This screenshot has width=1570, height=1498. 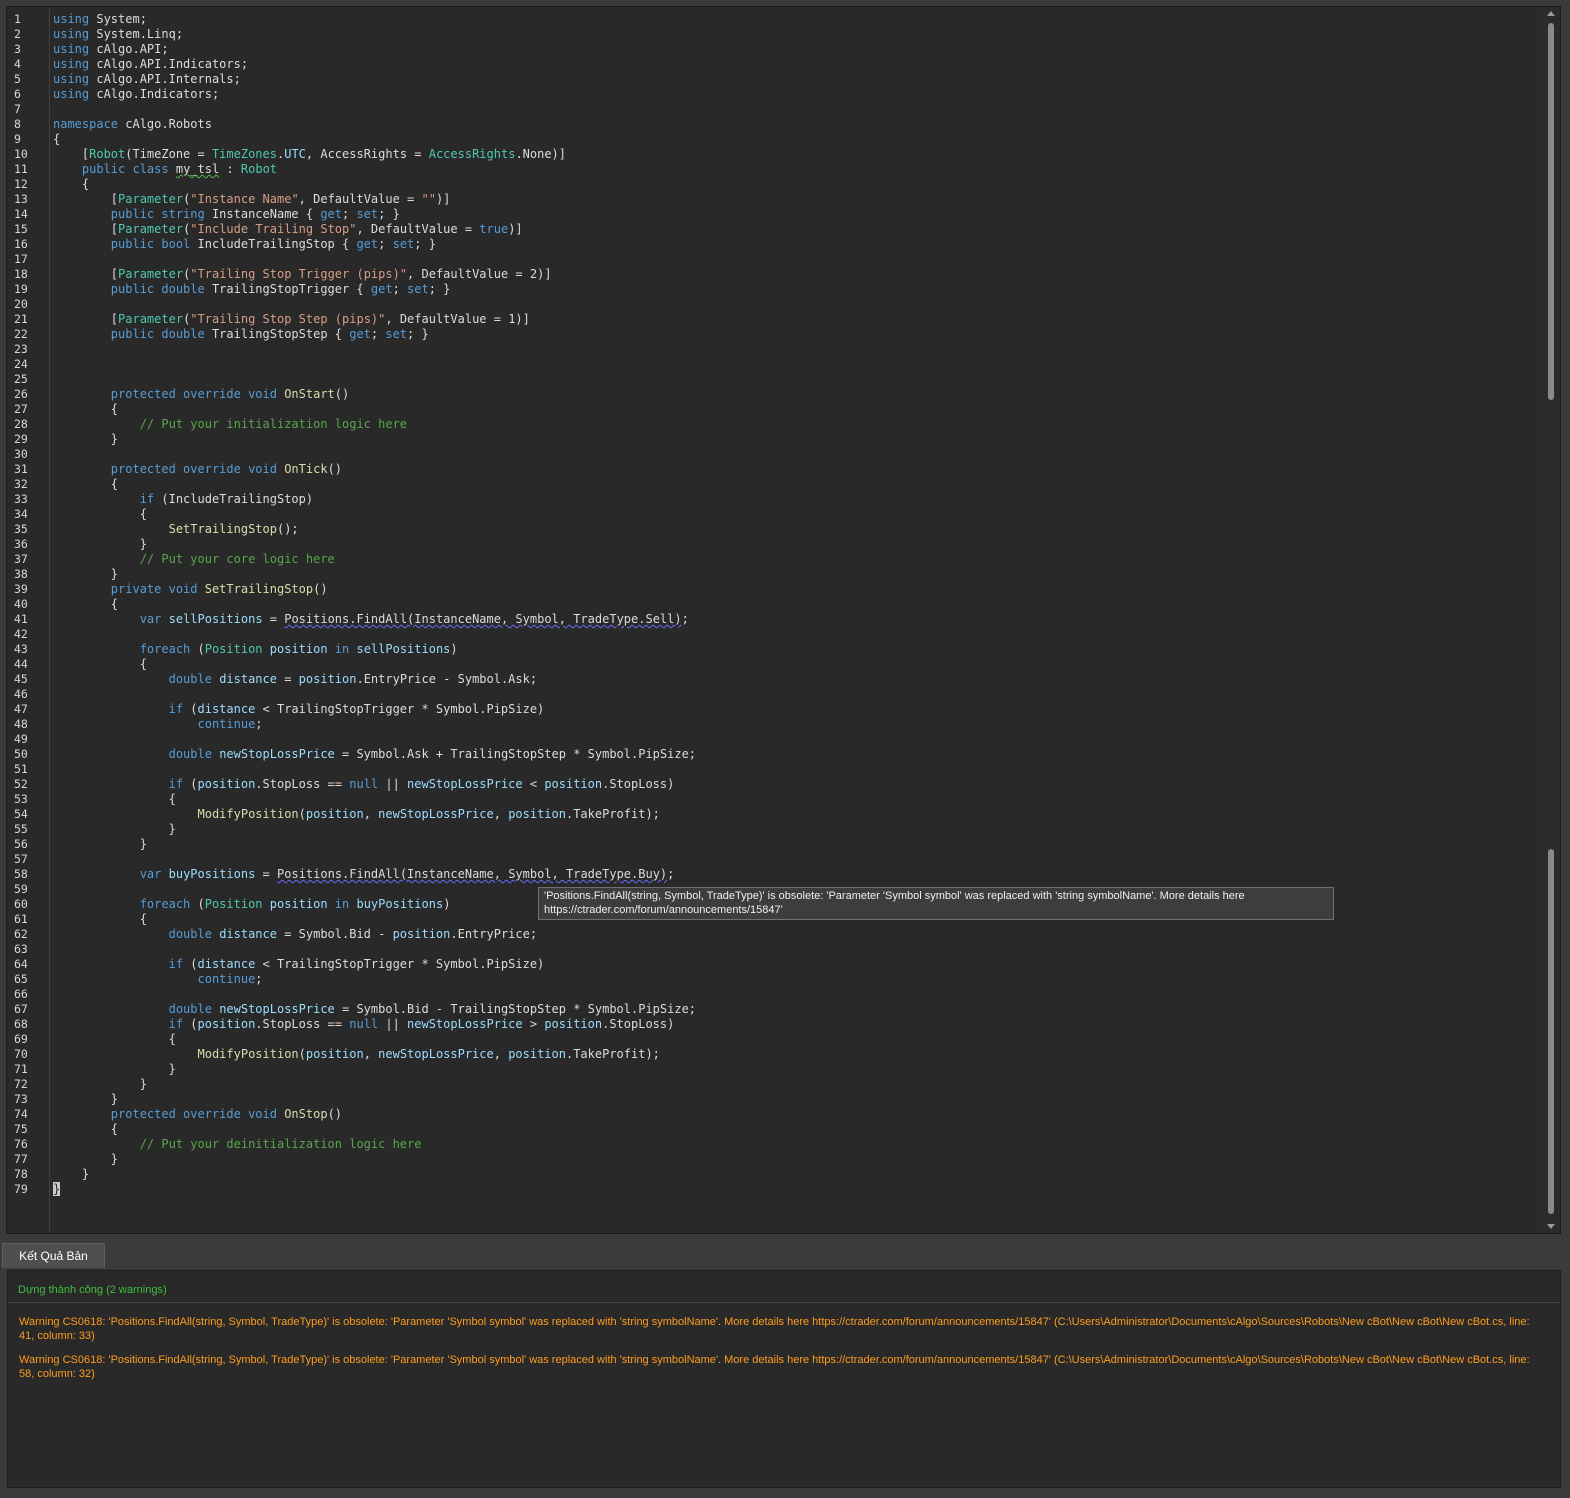 I want to click on scroll-down-arrow-icon, so click(x=1551, y=1226).